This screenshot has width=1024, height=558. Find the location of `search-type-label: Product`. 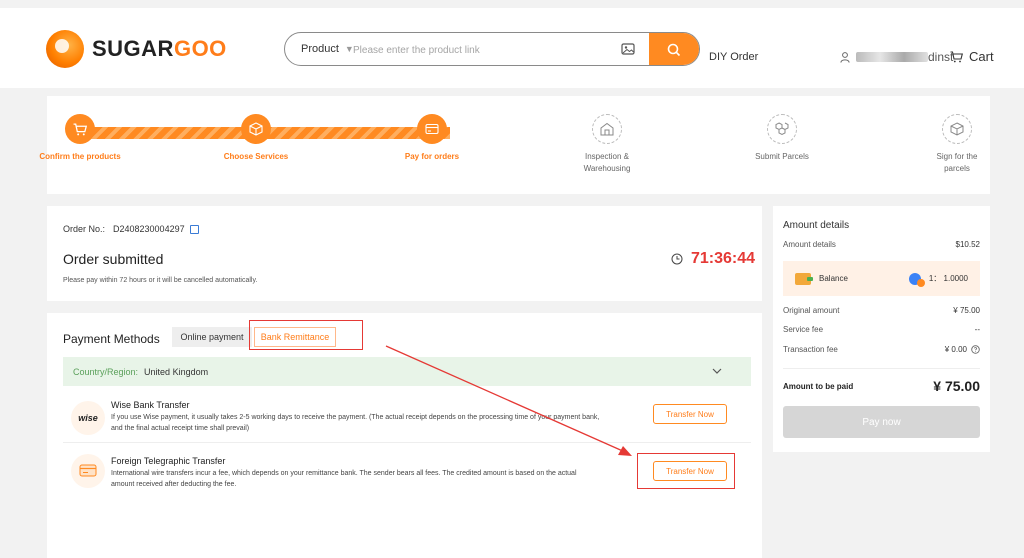

search-type-label: Product is located at coordinates (320, 49).